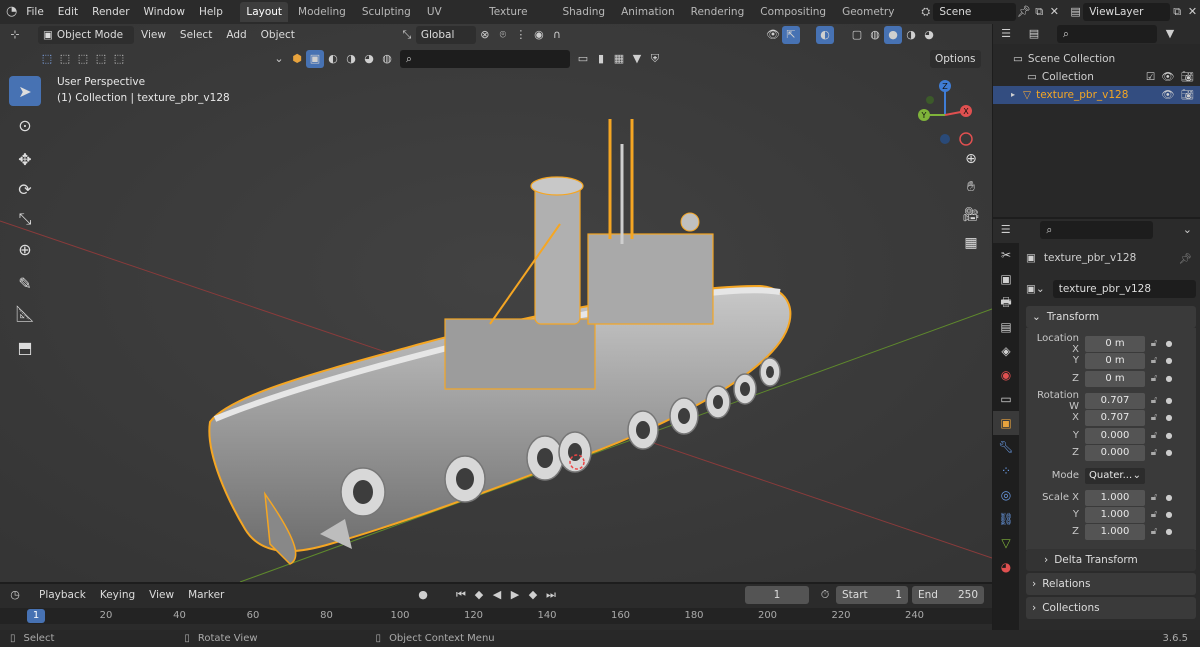 This screenshot has height=647, width=1200. I want to click on object-type-icon: ▣⌄, so click(1035, 289).